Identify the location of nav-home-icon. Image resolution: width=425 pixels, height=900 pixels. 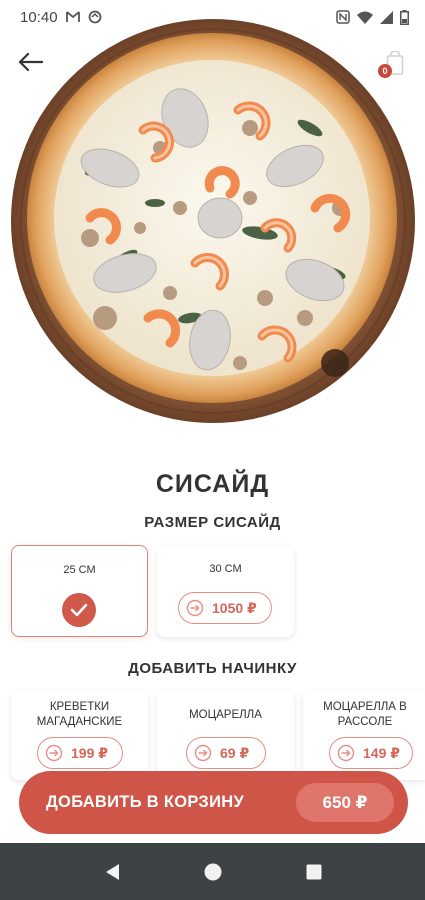
(213, 872).